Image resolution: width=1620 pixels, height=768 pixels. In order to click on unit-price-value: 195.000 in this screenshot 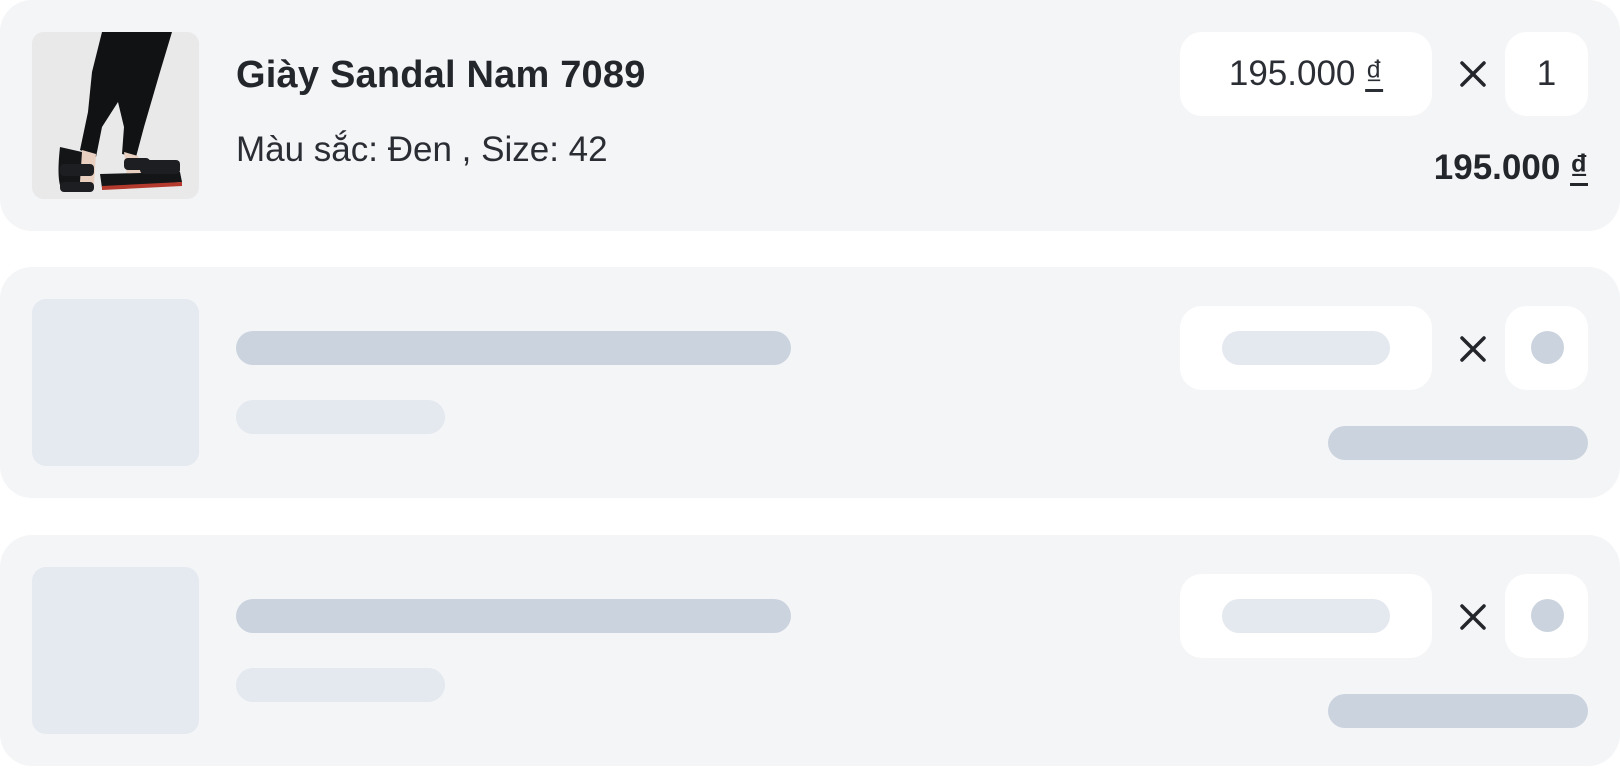, I will do `click(1292, 73)`.